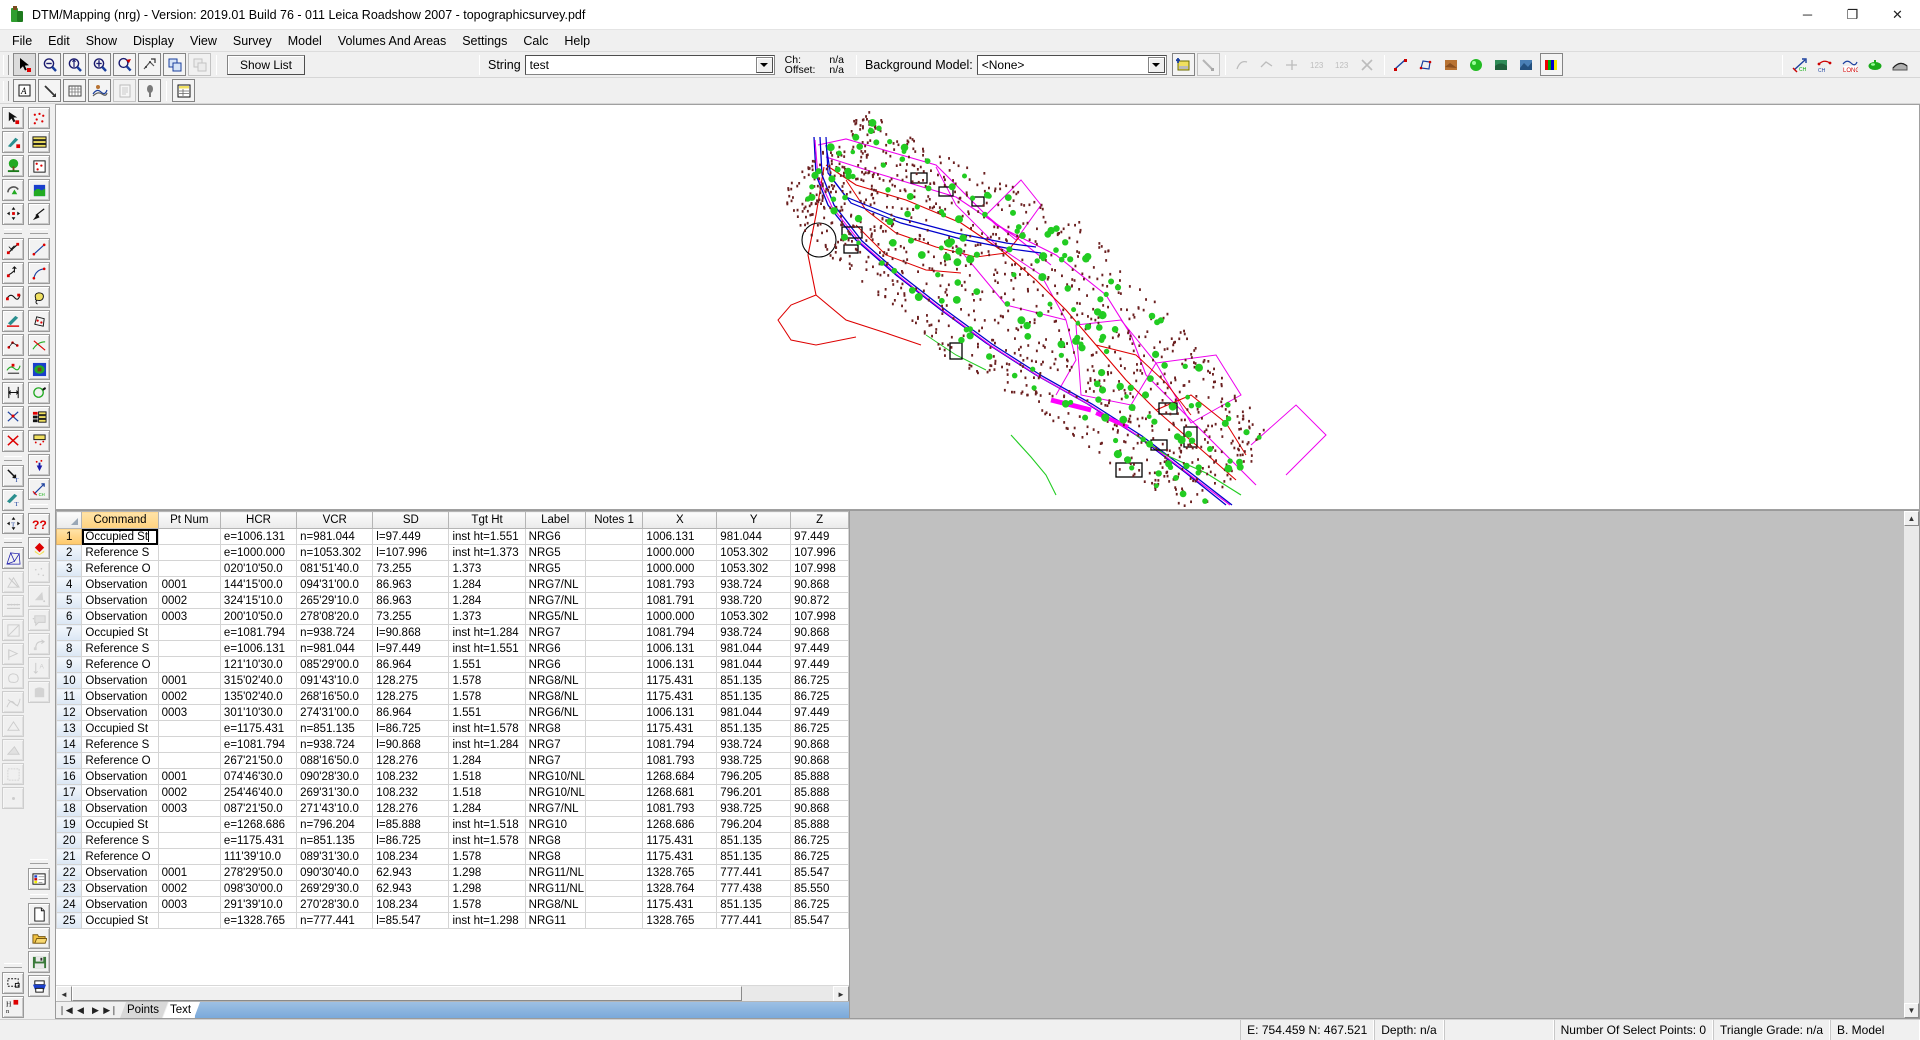 This screenshot has width=1920, height=1040. Describe the element at coordinates (411, 584) in the screenshot. I see `cell-sd: 86.963` at that location.